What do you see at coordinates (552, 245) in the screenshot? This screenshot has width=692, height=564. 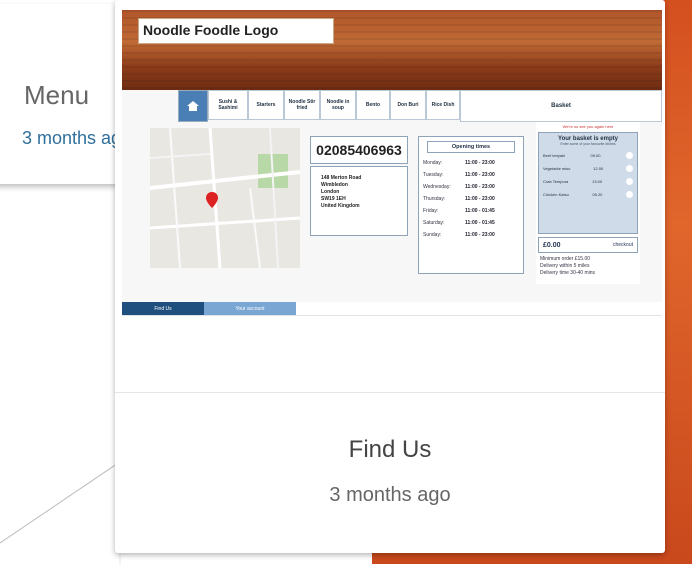 I see `basket-total: £0.00` at bounding box center [552, 245].